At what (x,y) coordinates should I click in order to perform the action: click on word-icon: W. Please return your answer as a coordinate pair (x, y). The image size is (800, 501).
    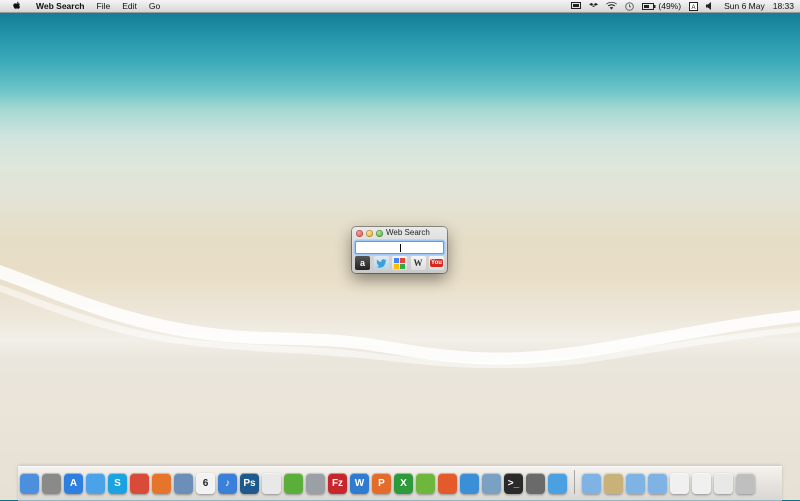
    Looking at the image, I should click on (359, 483).